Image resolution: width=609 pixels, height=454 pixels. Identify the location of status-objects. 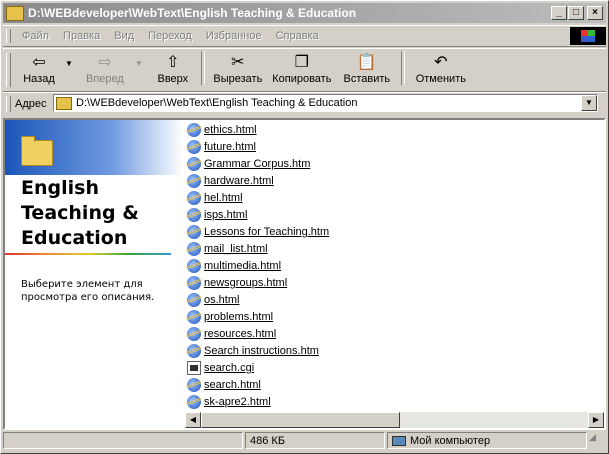
(123, 440).